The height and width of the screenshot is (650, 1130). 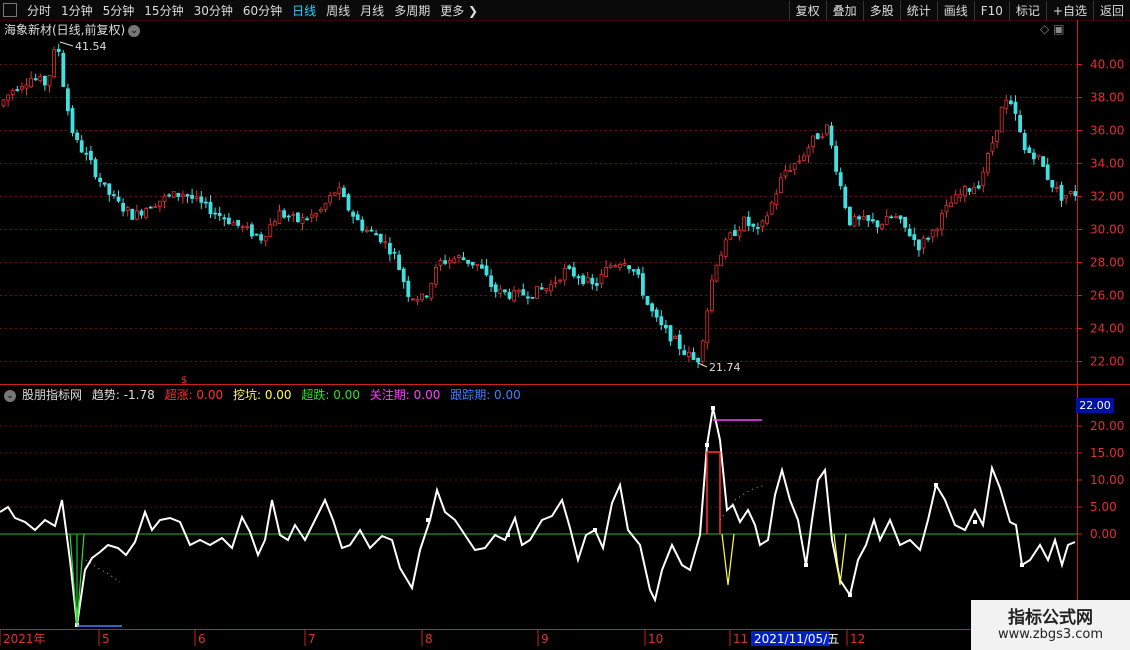 I want to click on period-tabs: 分时 1分钟 5分钟 15分钟 30分钟 60分钟 日线 周线 月线 多周期 更多 ❯, so click(x=252, y=10).